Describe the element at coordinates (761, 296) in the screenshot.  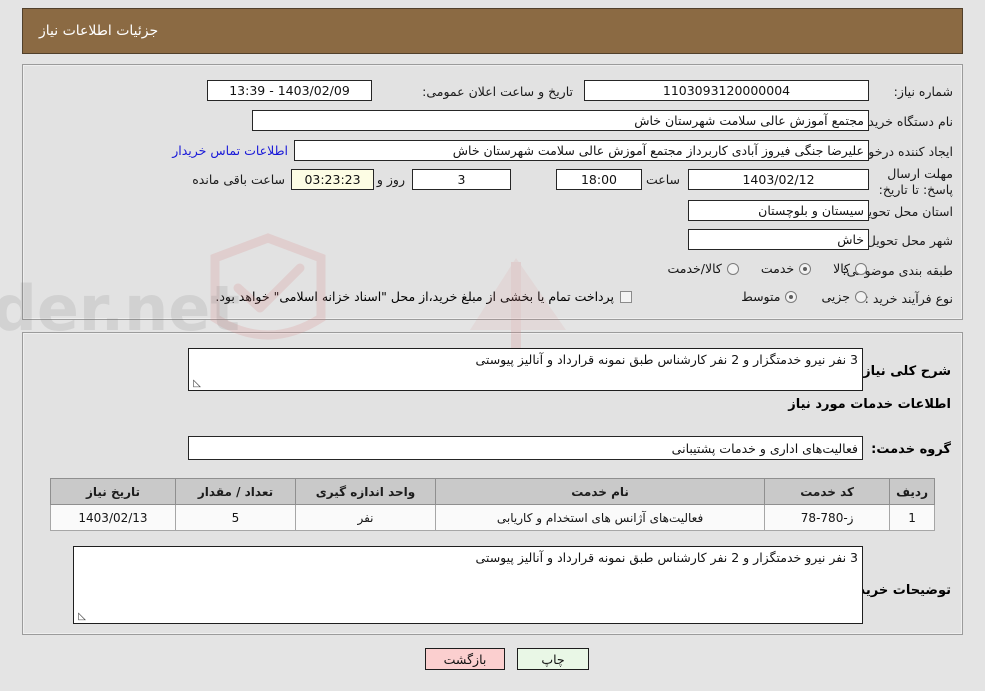
I see `purchase-option-label: متوسط` at that location.